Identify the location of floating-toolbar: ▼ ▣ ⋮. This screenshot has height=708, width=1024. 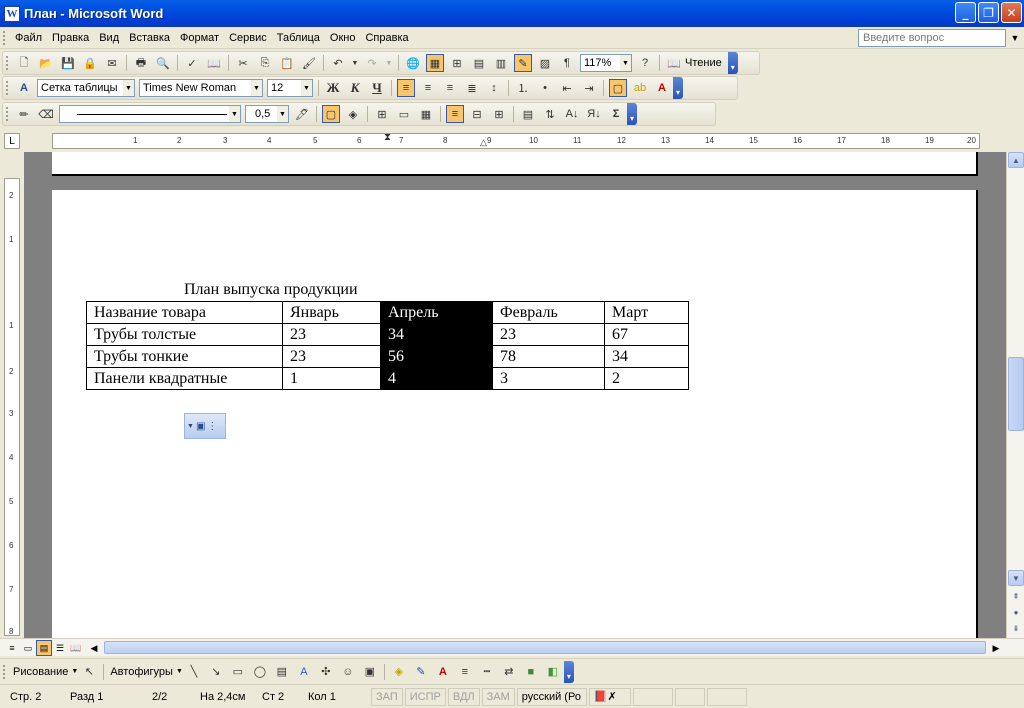
(205, 426).